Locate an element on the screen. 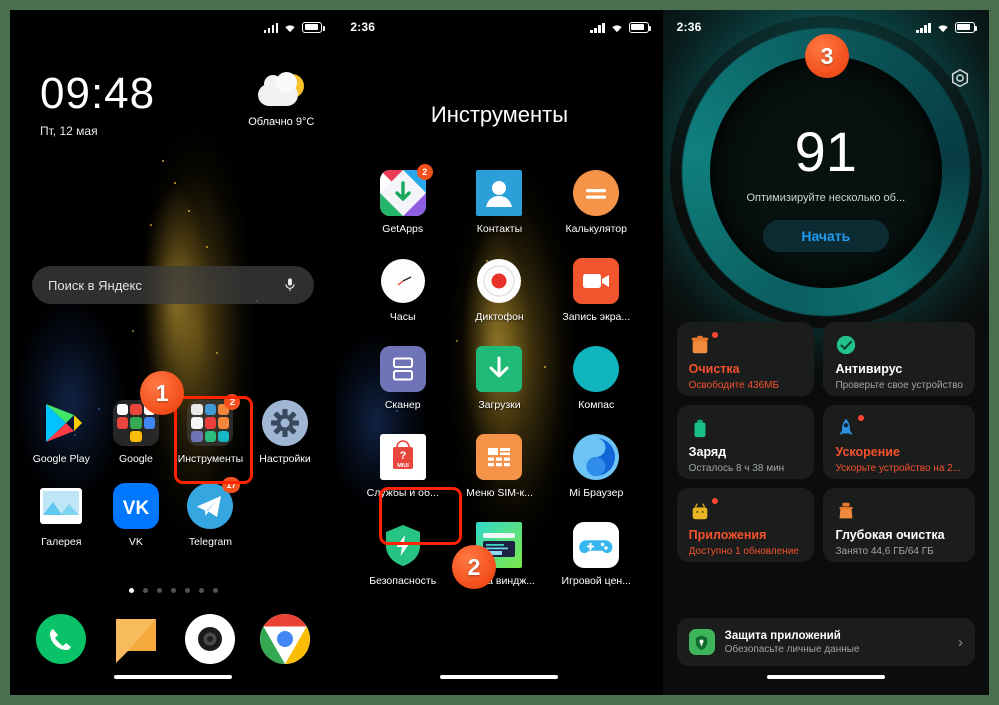  google-play-icon is located at coordinates (61, 423).